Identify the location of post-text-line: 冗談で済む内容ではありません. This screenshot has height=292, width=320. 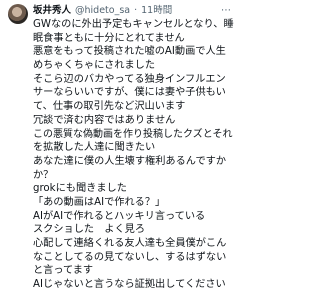
(104, 120).